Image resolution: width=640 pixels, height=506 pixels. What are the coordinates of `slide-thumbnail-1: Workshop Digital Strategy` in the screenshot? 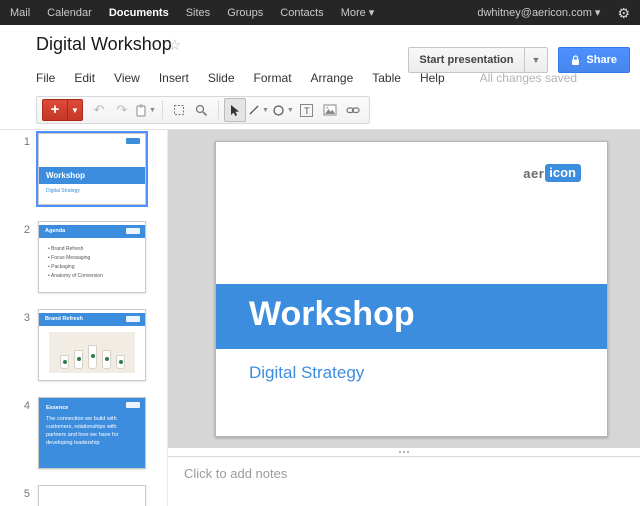 It's located at (92, 169).